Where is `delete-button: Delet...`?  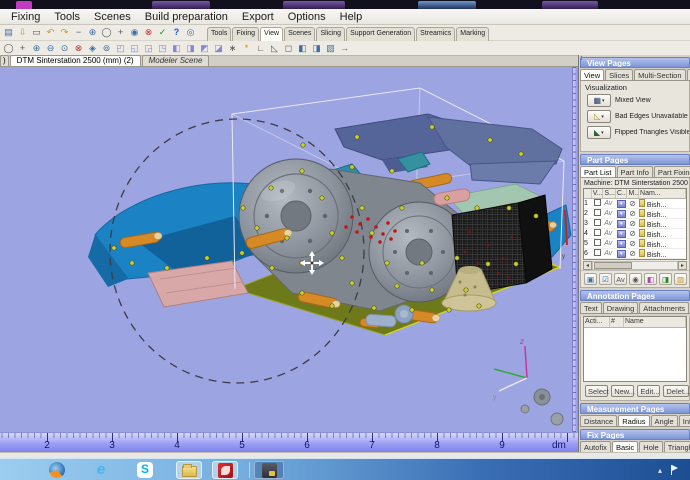
delete-button: Delet... is located at coordinates (676, 391).